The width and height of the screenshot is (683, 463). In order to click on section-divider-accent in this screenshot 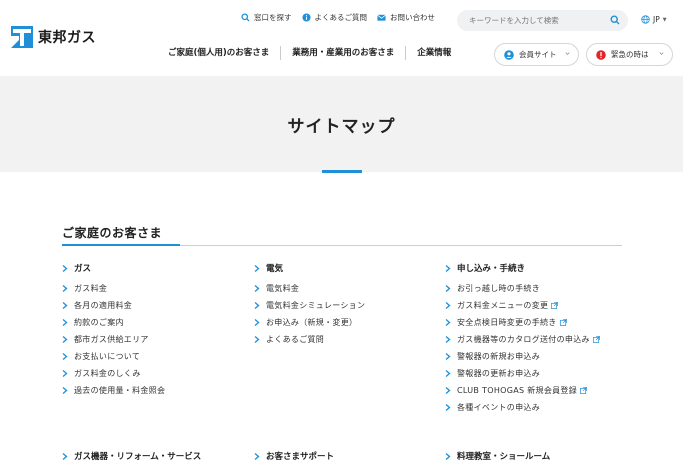, I will do `click(121, 245)`.